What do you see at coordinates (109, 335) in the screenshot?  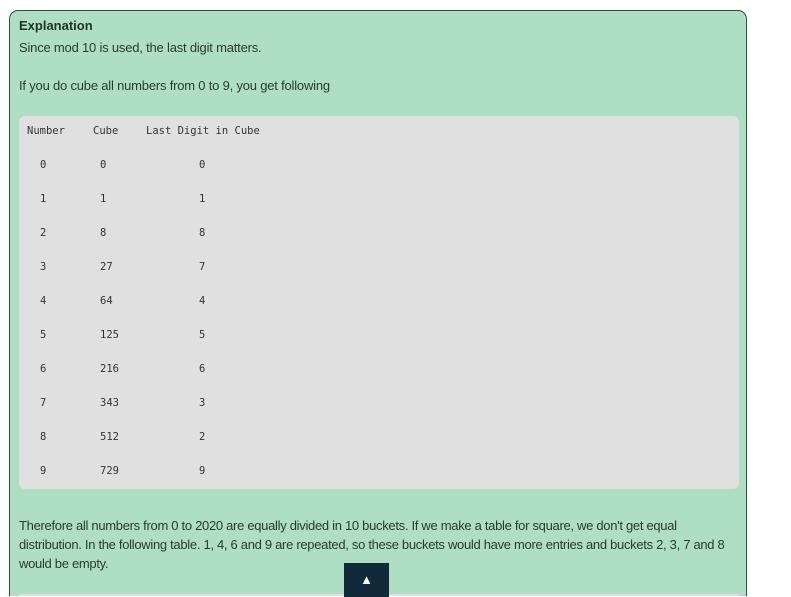 I see `table-cell: 125` at bounding box center [109, 335].